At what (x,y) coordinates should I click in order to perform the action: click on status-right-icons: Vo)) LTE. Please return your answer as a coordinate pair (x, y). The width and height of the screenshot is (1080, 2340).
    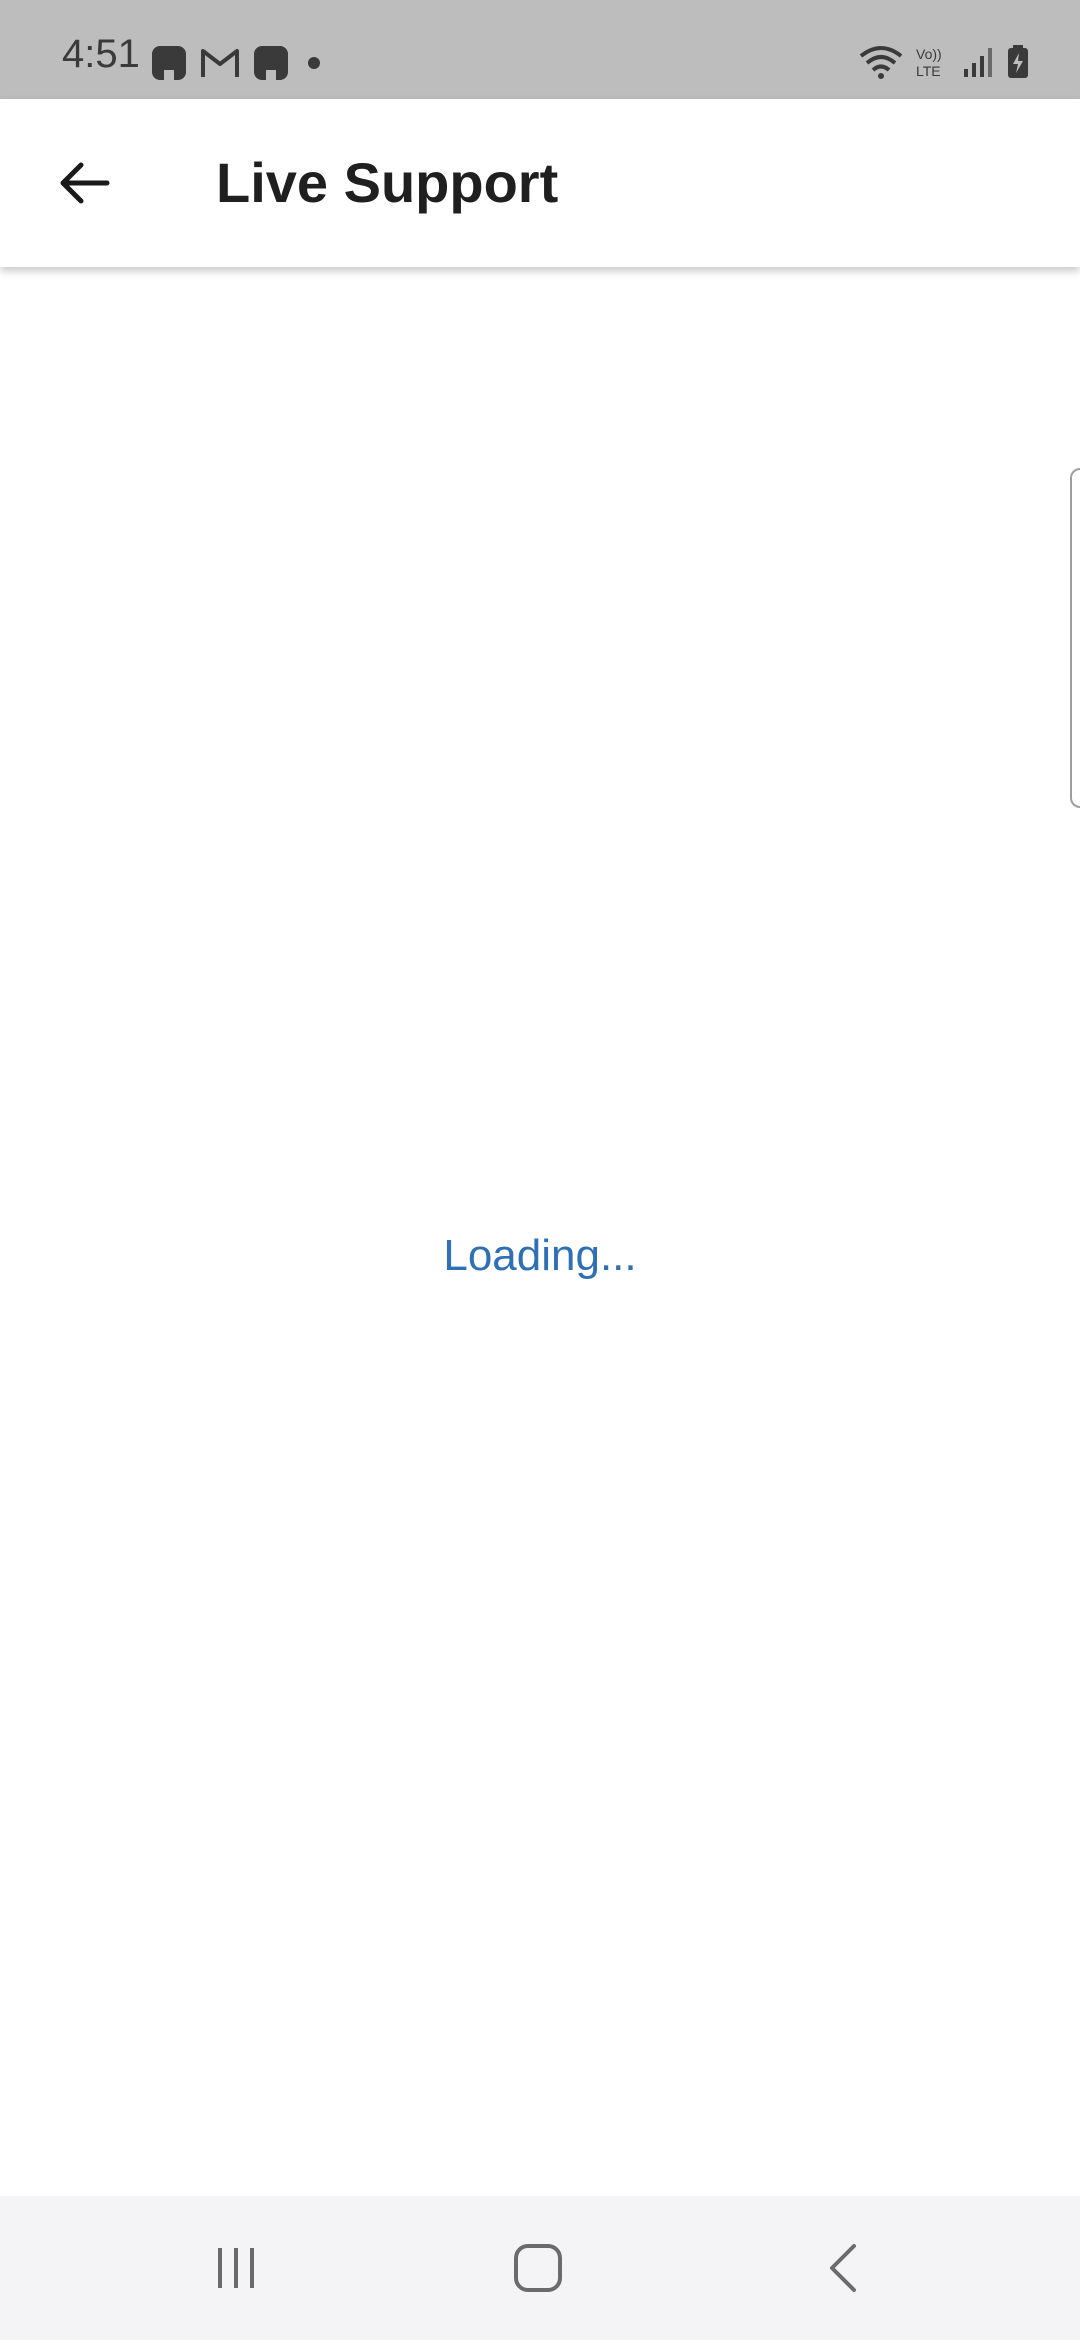
    Looking at the image, I should click on (944, 62).